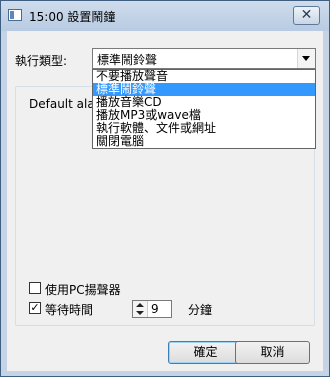 The height and width of the screenshot is (377, 330). Describe the element at coordinates (306, 58) in the screenshot. I see `chevron-down-icon` at that location.